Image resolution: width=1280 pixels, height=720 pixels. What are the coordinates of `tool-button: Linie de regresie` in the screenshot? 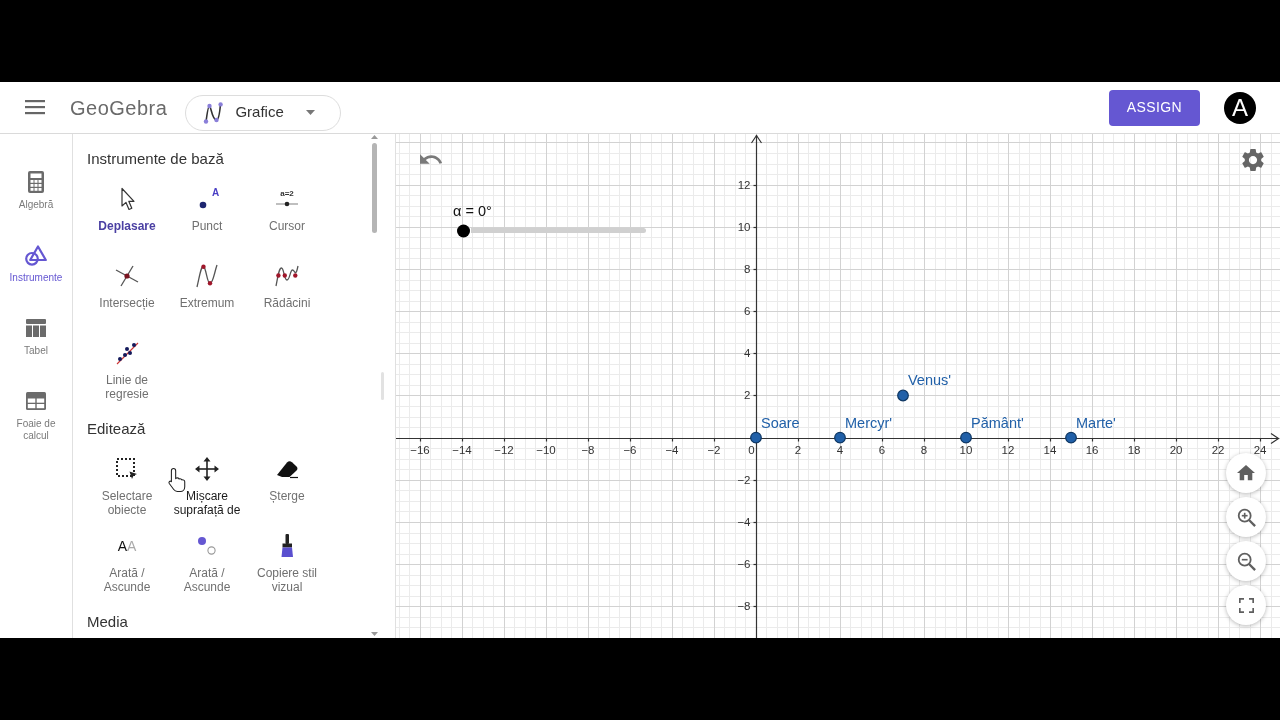 It's located at (127, 370).